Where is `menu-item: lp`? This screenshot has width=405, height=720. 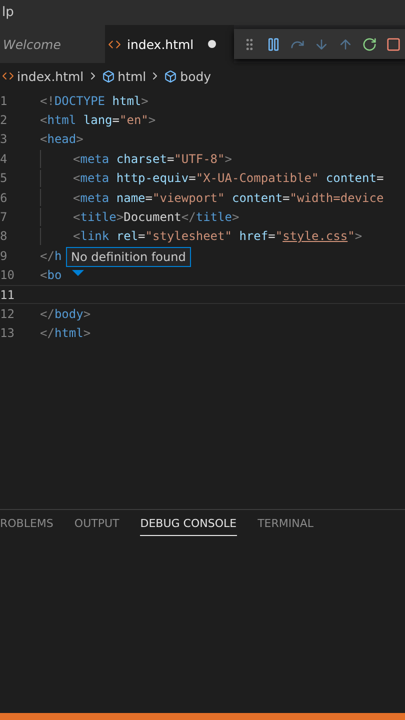
menu-item: lp is located at coordinates (8, 12).